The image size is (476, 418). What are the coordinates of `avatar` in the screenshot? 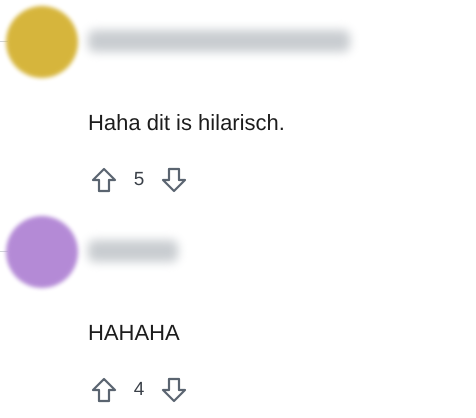 It's located at (42, 252).